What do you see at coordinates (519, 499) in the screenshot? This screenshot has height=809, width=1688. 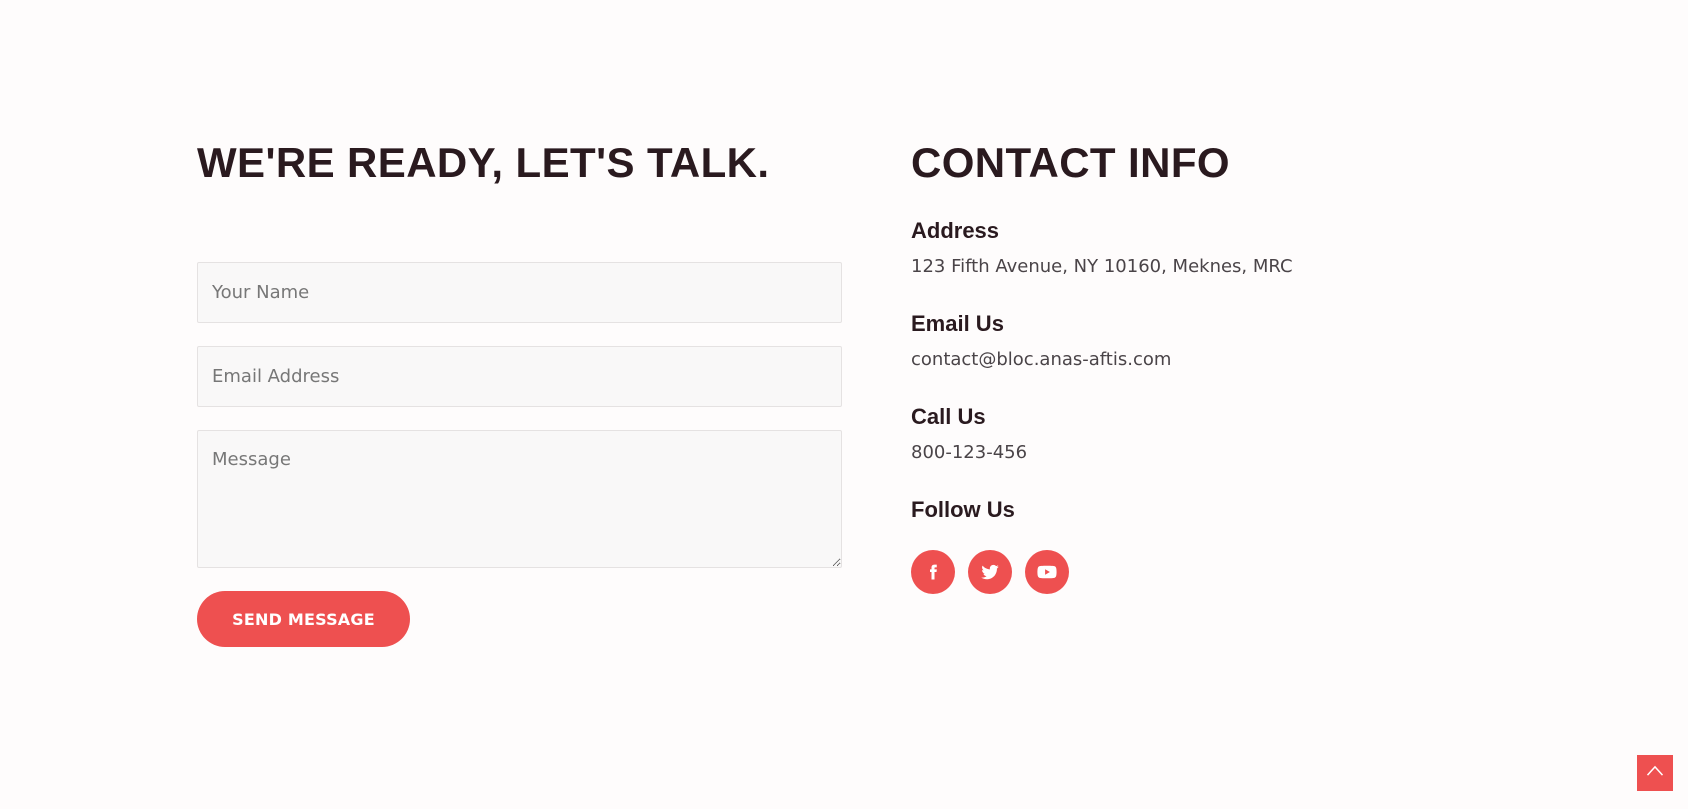 I see `message-textarea` at bounding box center [519, 499].